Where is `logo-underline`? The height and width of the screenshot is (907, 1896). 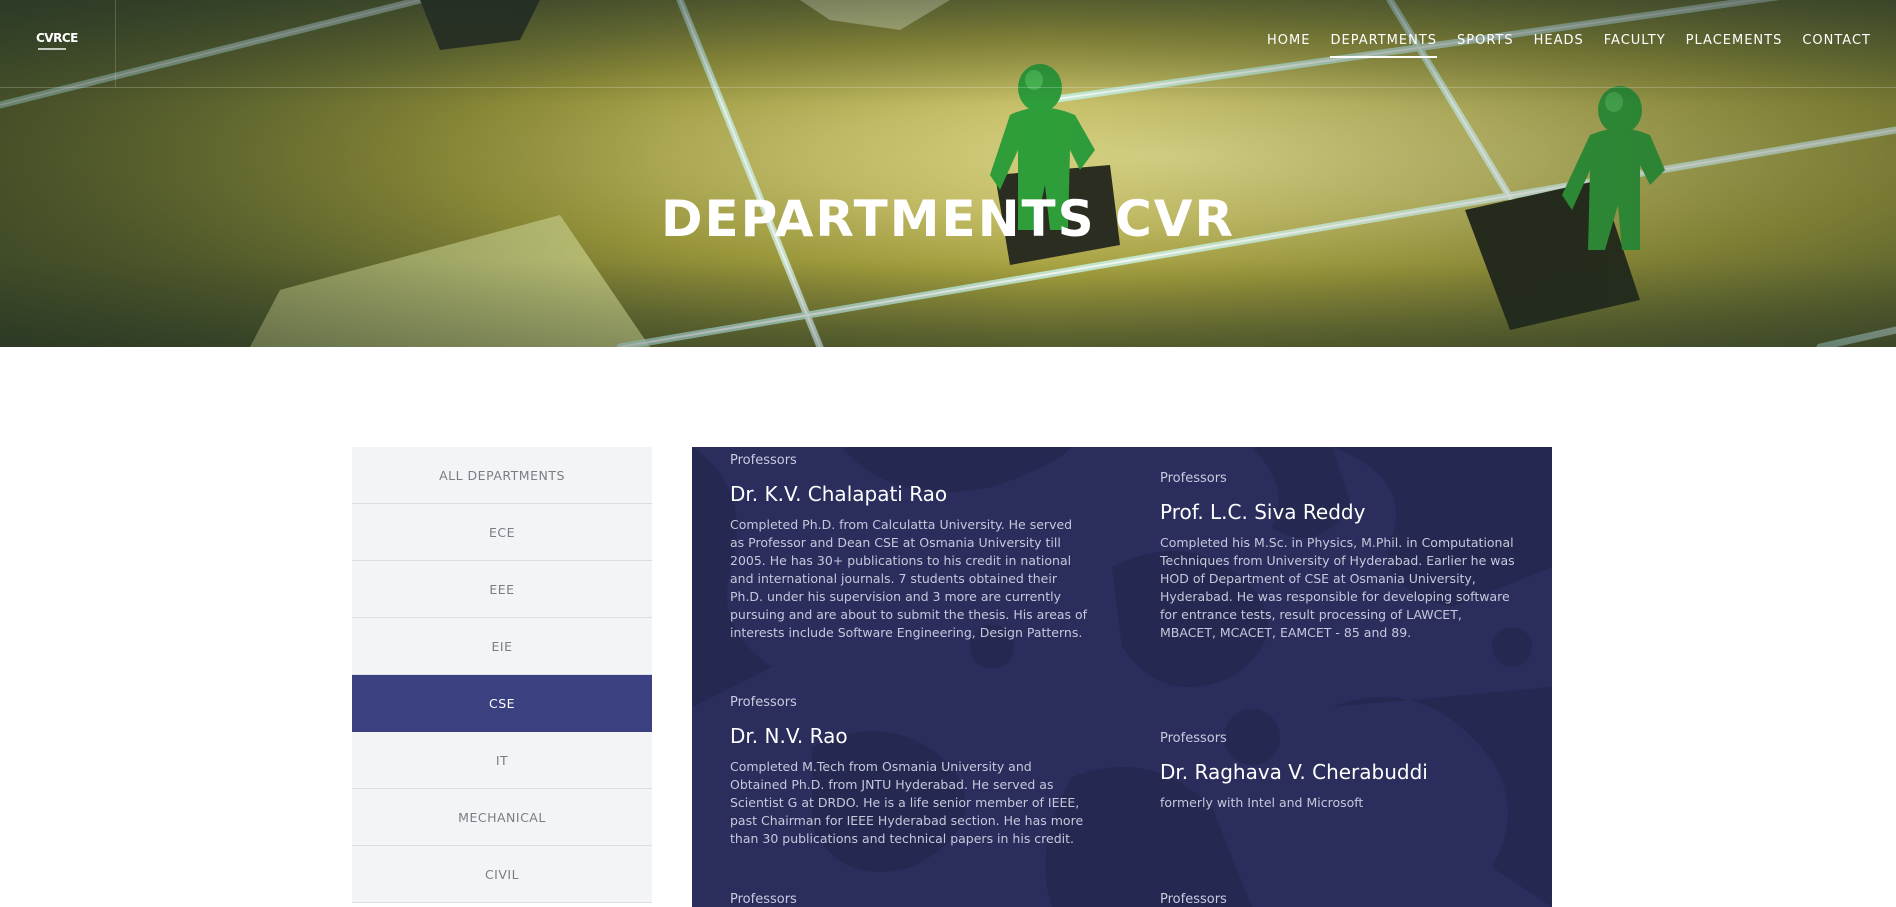 logo-underline is located at coordinates (52, 49).